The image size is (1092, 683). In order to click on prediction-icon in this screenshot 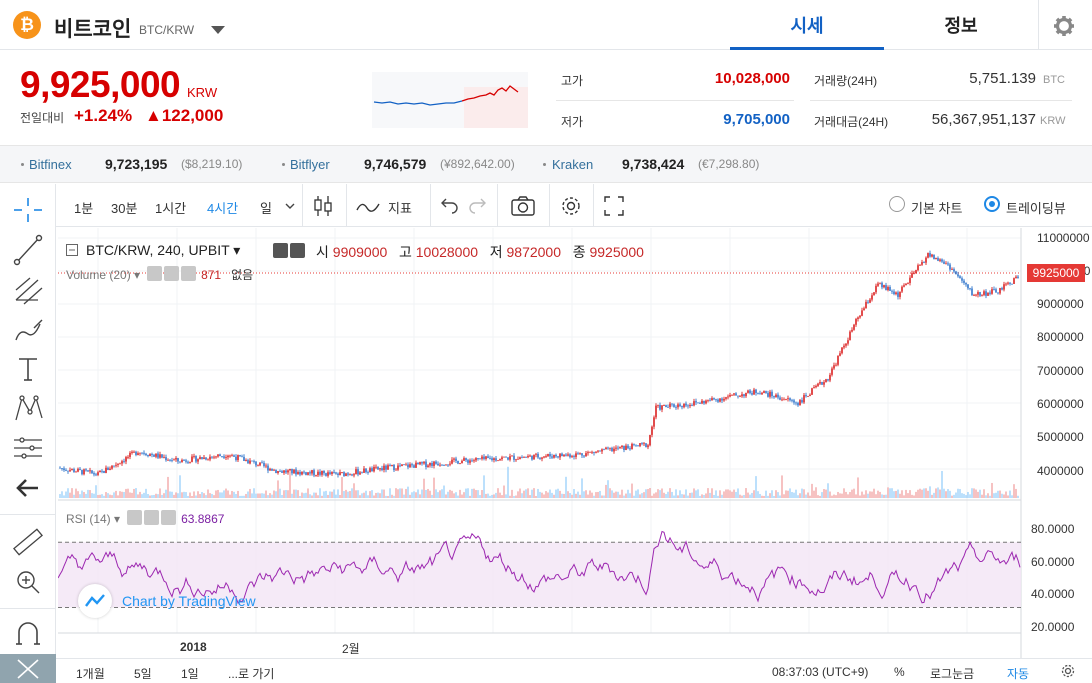, I will do `click(28, 448)`.